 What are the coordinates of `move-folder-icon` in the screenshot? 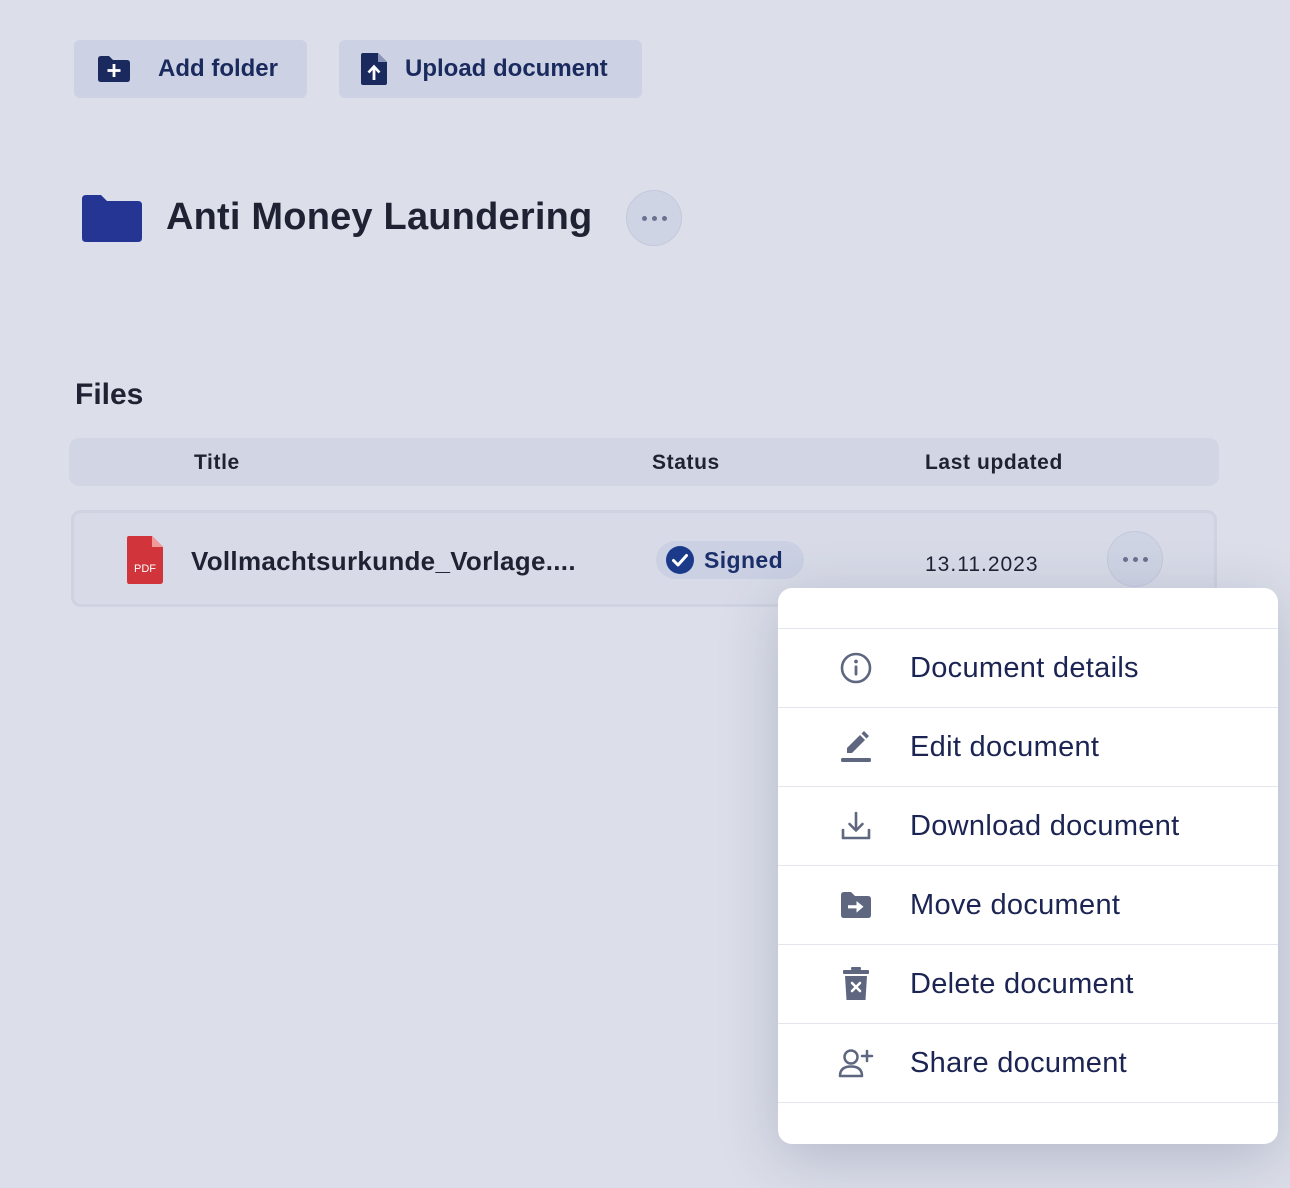 It's located at (856, 905).